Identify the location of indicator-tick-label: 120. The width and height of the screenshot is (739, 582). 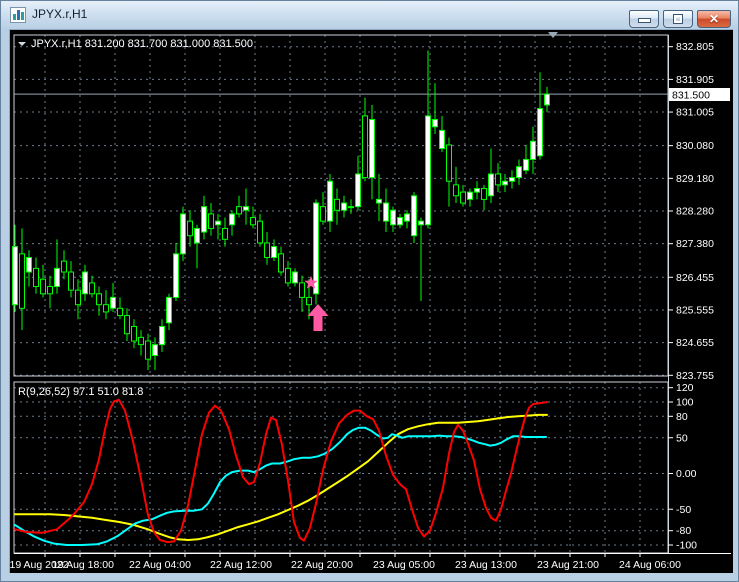
(685, 388).